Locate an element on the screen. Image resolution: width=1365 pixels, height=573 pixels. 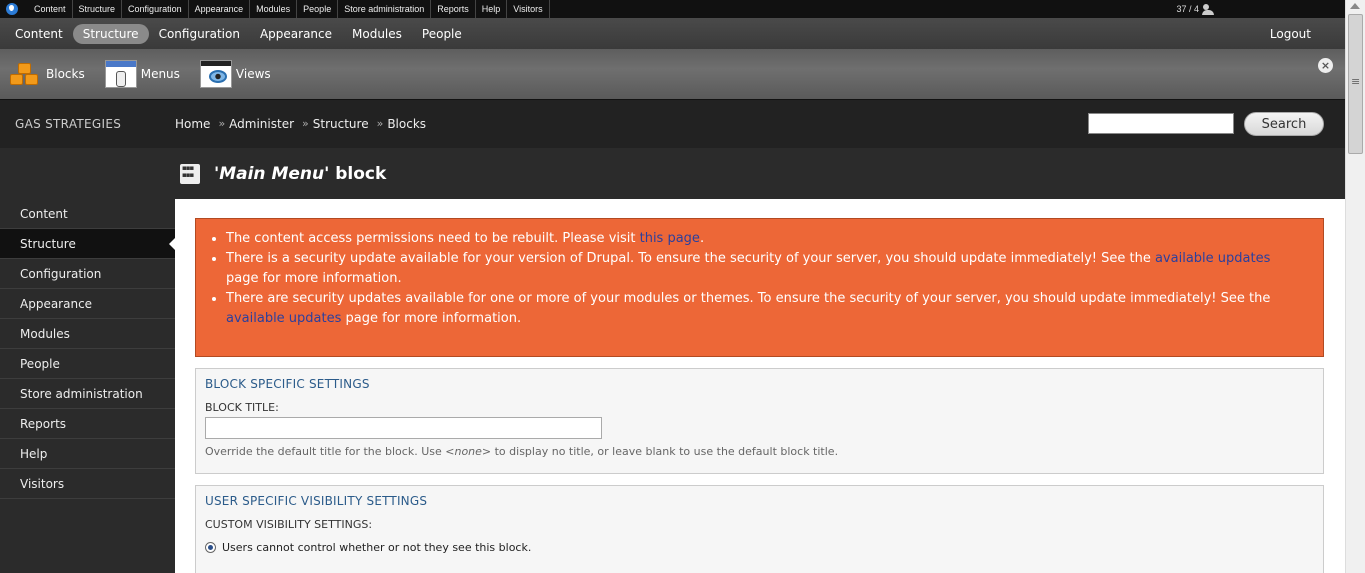
shortcut-views-label: Views is located at coordinates (253, 74).